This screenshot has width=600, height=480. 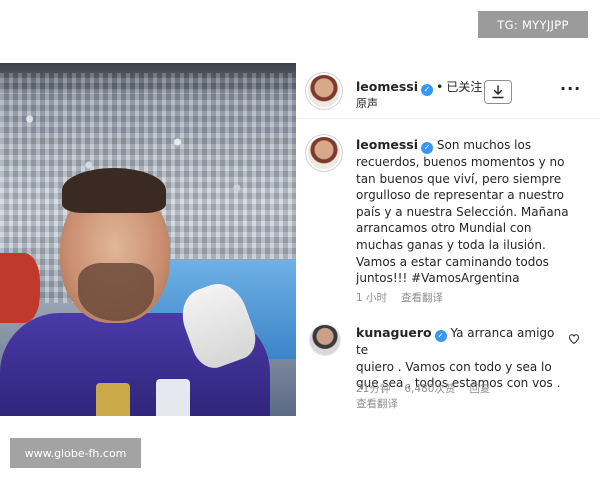 I want to click on caption-line: arrancamos otro Mundial con, so click(x=444, y=228).